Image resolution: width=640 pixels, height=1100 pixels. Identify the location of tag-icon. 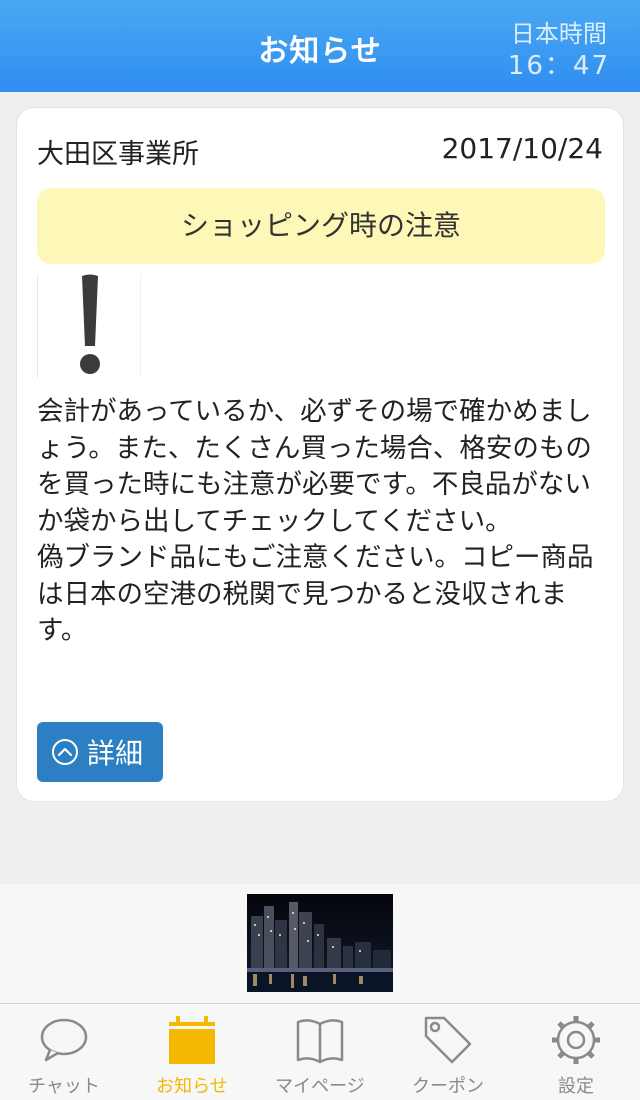
(448, 1040).